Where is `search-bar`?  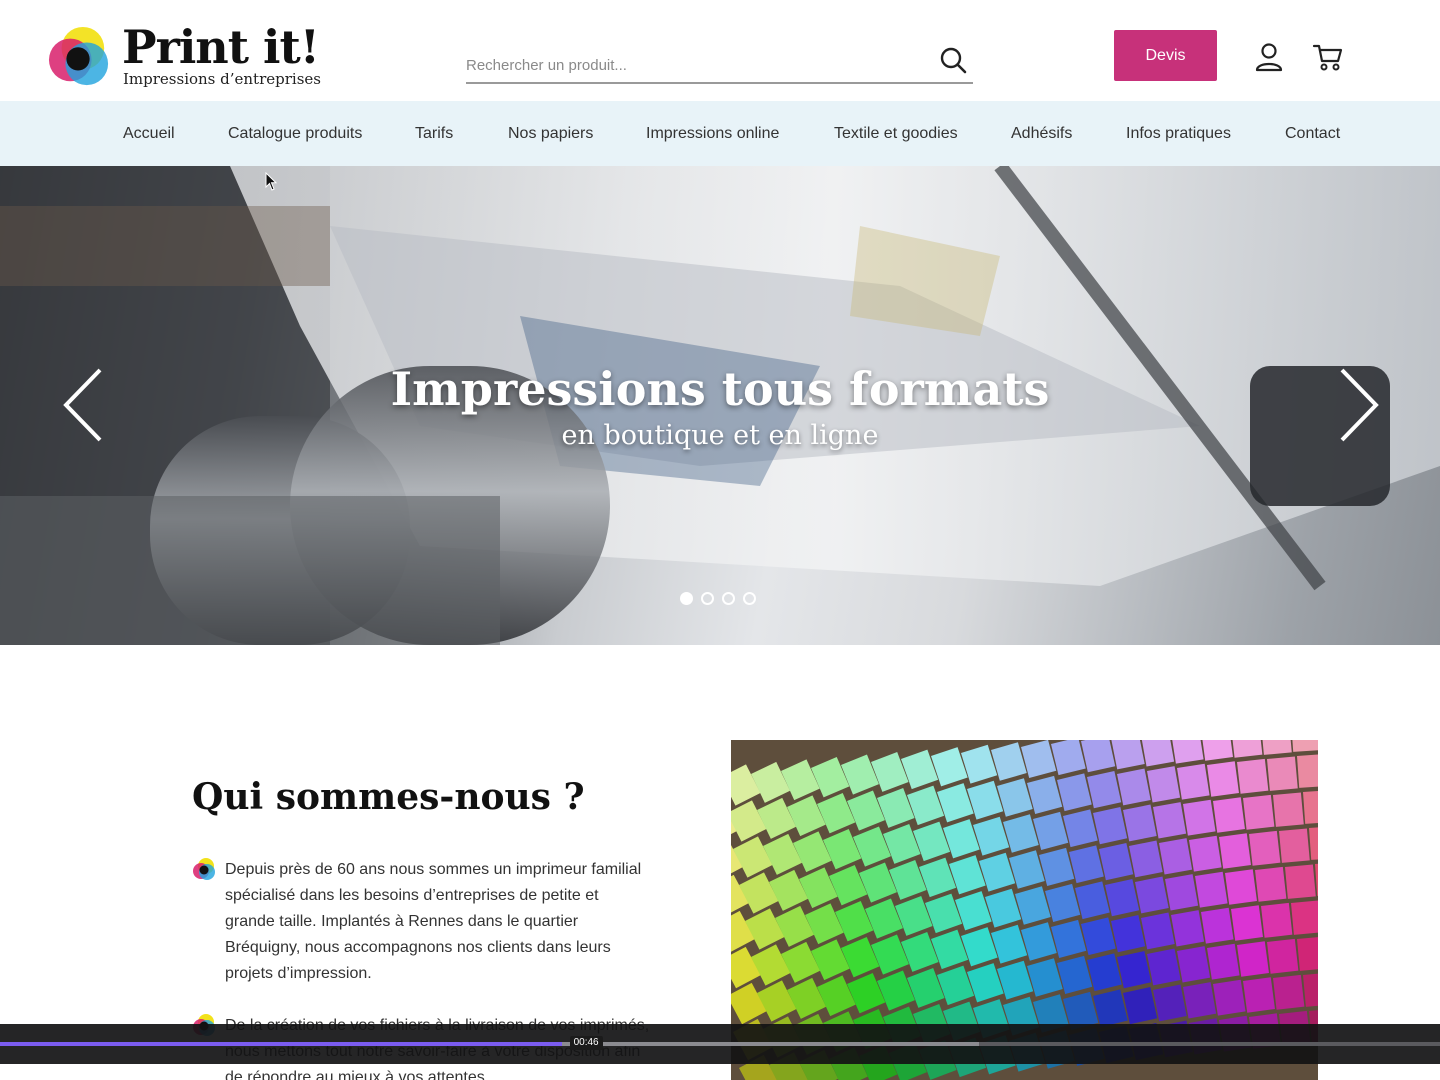 search-bar is located at coordinates (719, 62).